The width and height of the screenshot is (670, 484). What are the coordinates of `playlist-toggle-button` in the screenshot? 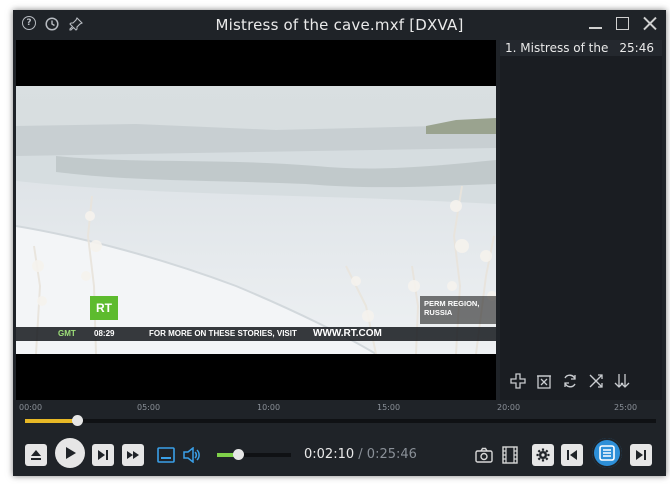 It's located at (607, 453).